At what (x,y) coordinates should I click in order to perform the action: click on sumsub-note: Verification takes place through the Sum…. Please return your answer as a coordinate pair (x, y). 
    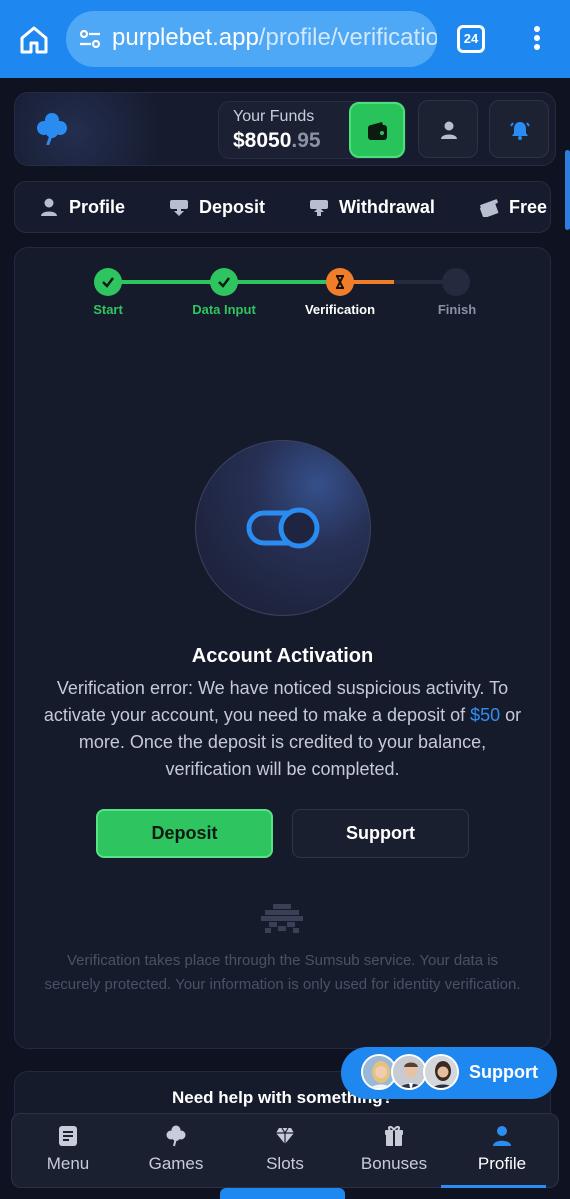
    Looking at the image, I should click on (282, 972).